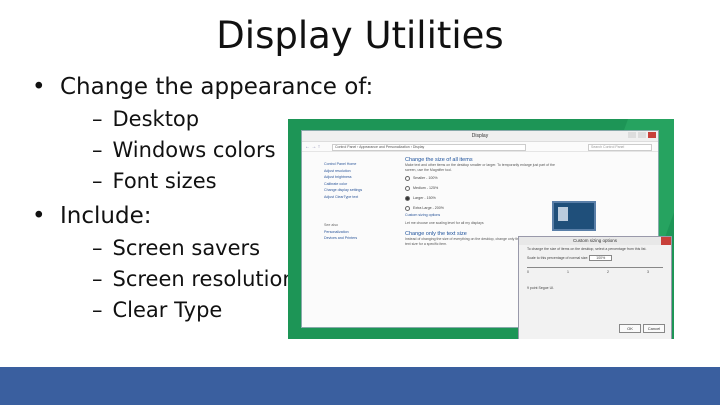 The width and height of the screenshot is (720, 405). I want to click on ruler: 0 1 2 3, so click(595, 273).